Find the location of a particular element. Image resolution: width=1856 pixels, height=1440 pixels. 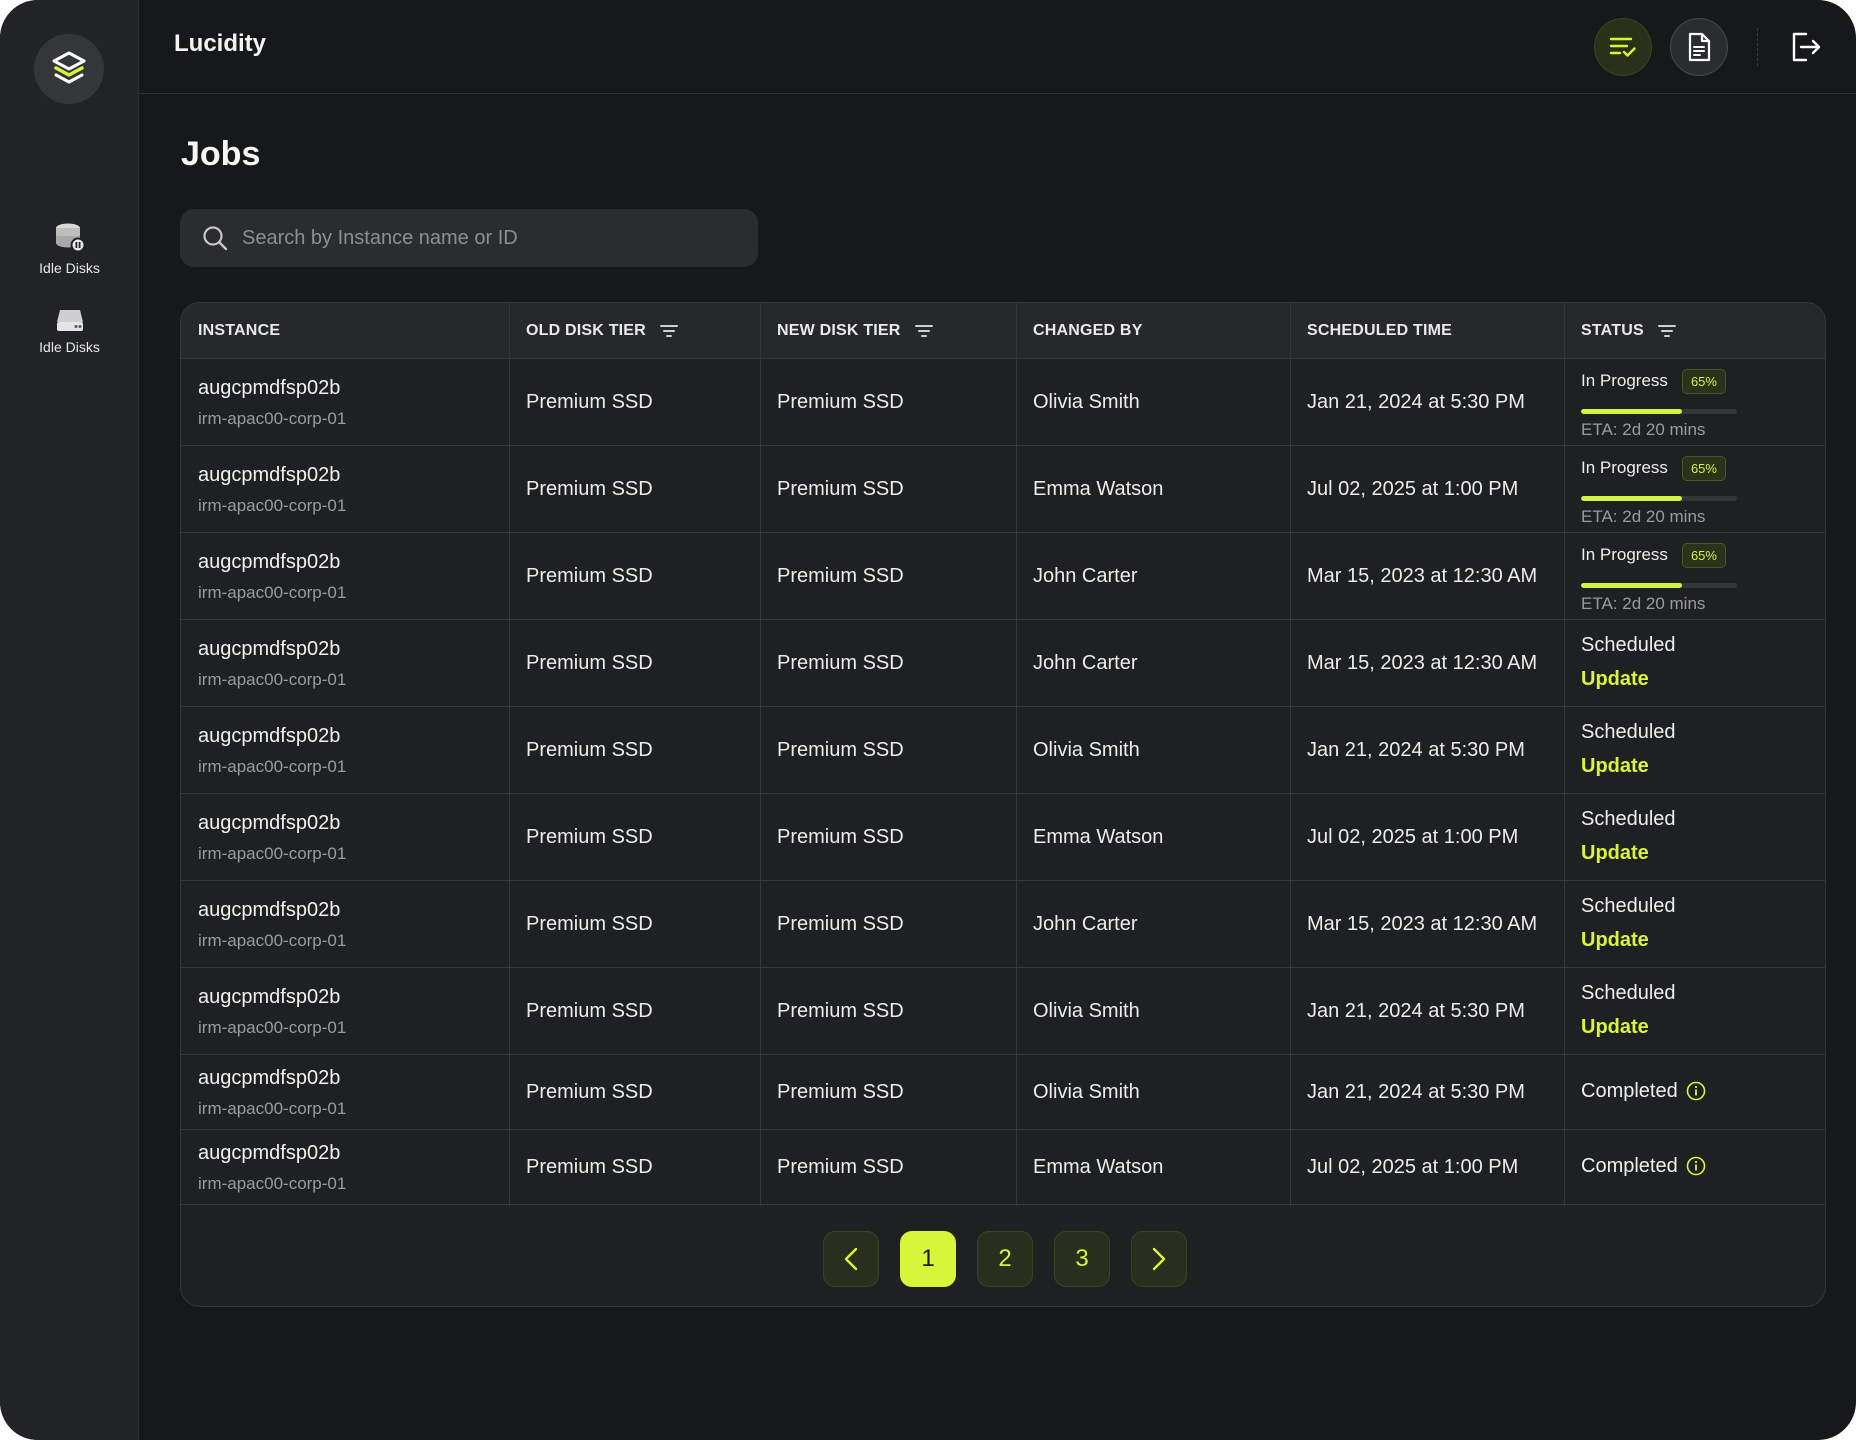

app-logo is located at coordinates (69, 69).